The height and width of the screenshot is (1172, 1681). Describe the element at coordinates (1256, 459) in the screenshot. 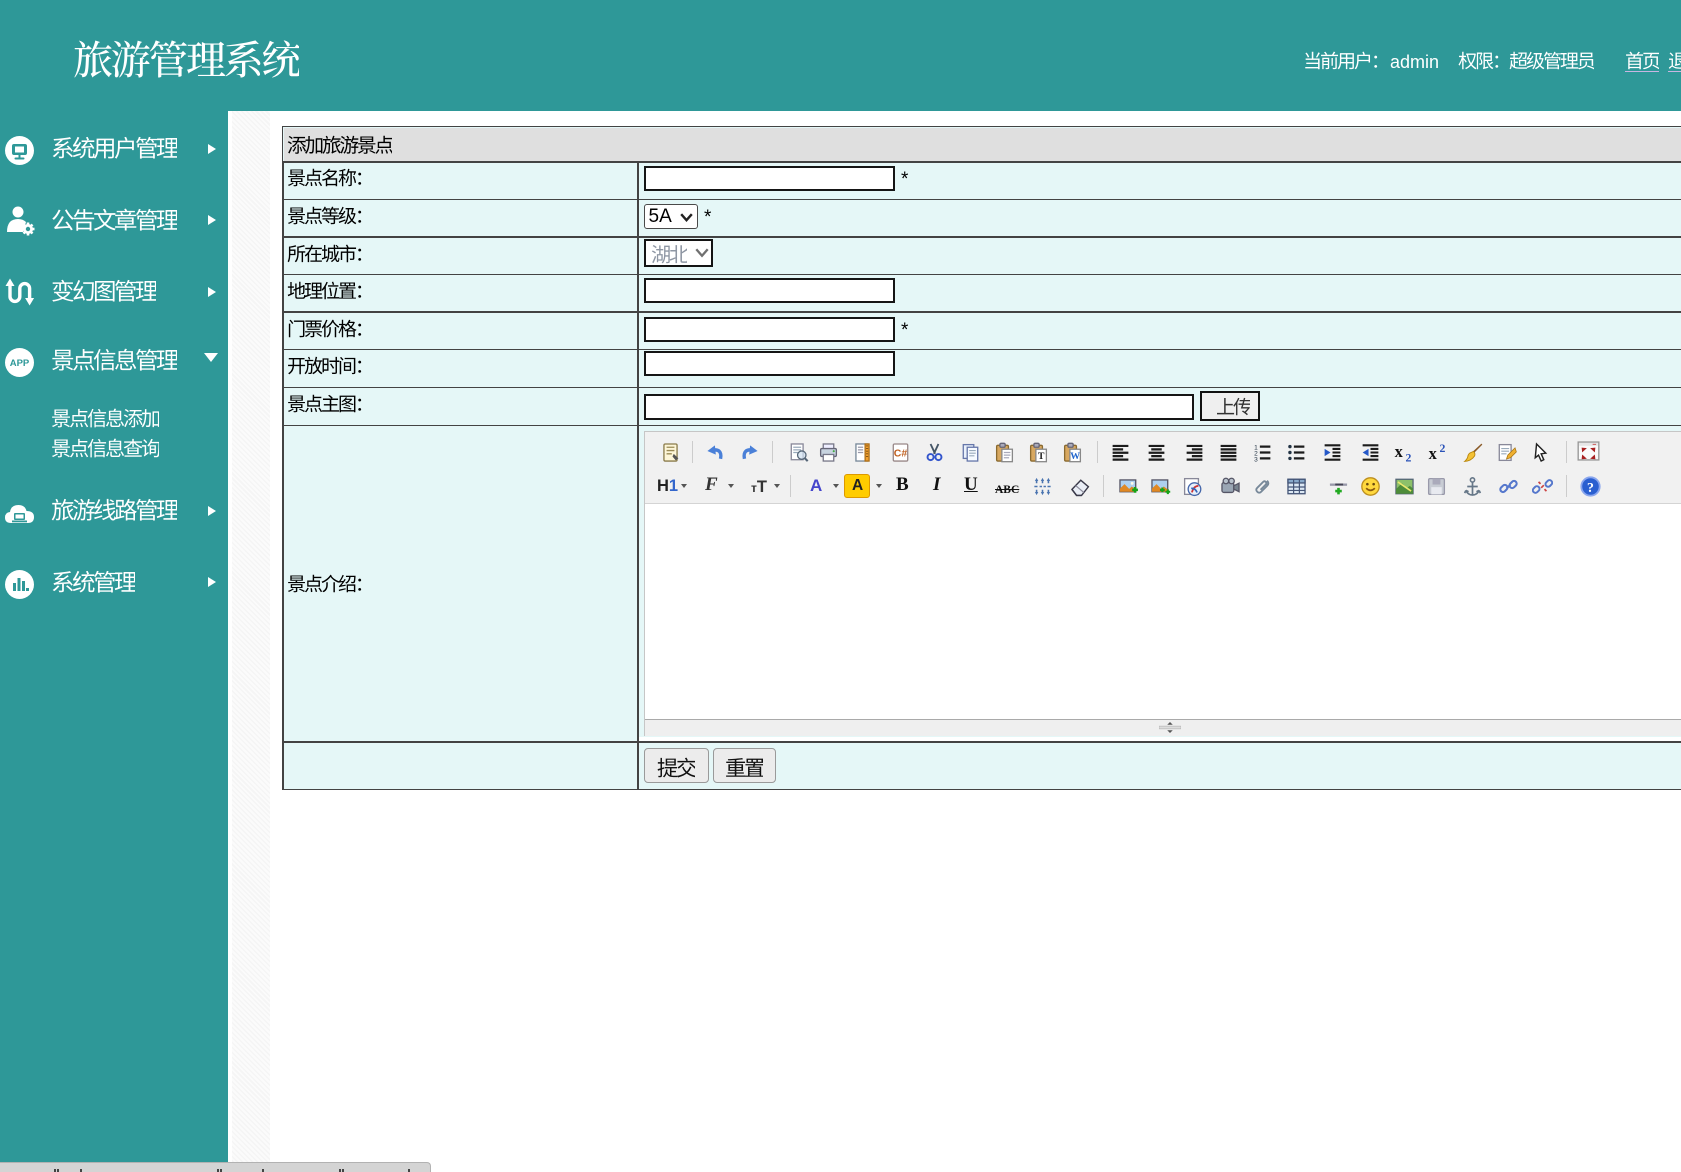

I see `svg-text: 3` at that location.